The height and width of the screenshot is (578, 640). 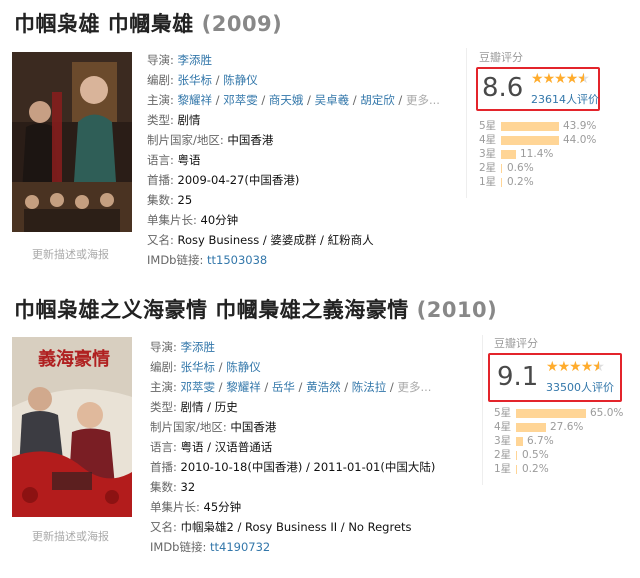 What do you see at coordinates (457, 310) in the screenshot?
I see `title-year: (2010)` at bounding box center [457, 310].